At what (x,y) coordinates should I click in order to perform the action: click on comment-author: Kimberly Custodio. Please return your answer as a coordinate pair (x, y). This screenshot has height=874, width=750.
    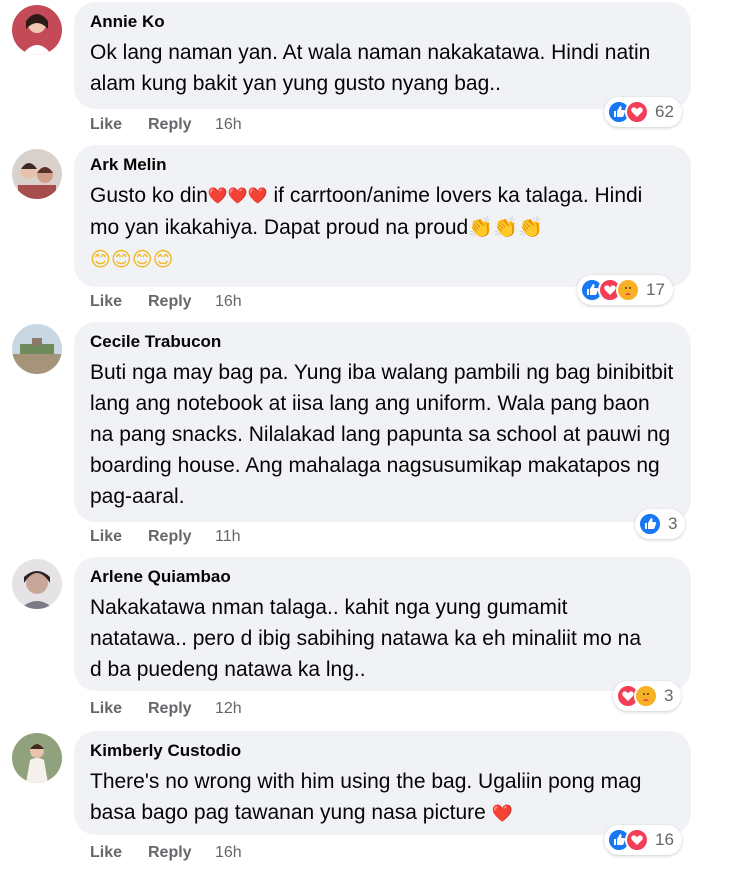
    Looking at the image, I should click on (382, 751).